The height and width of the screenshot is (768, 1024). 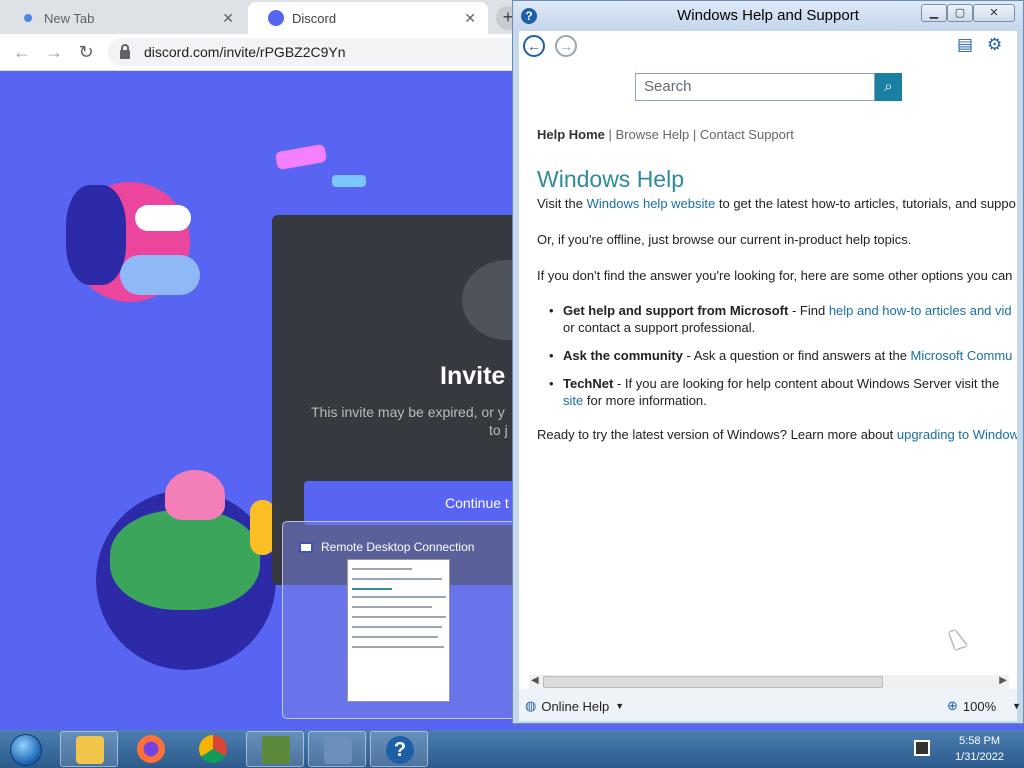 What do you see at coordinates (213, 749) in the screenshot?
I see `taskbar-chrome` at bounding box center [213, 749].